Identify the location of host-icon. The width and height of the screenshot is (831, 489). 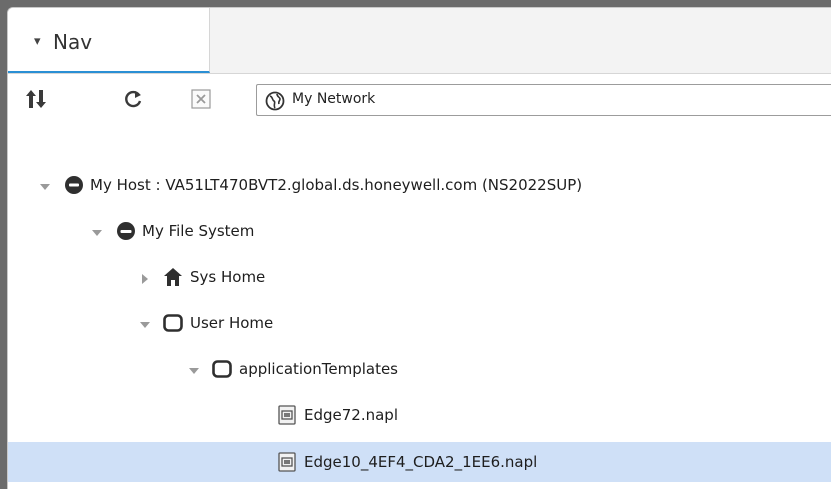
(74, 185).